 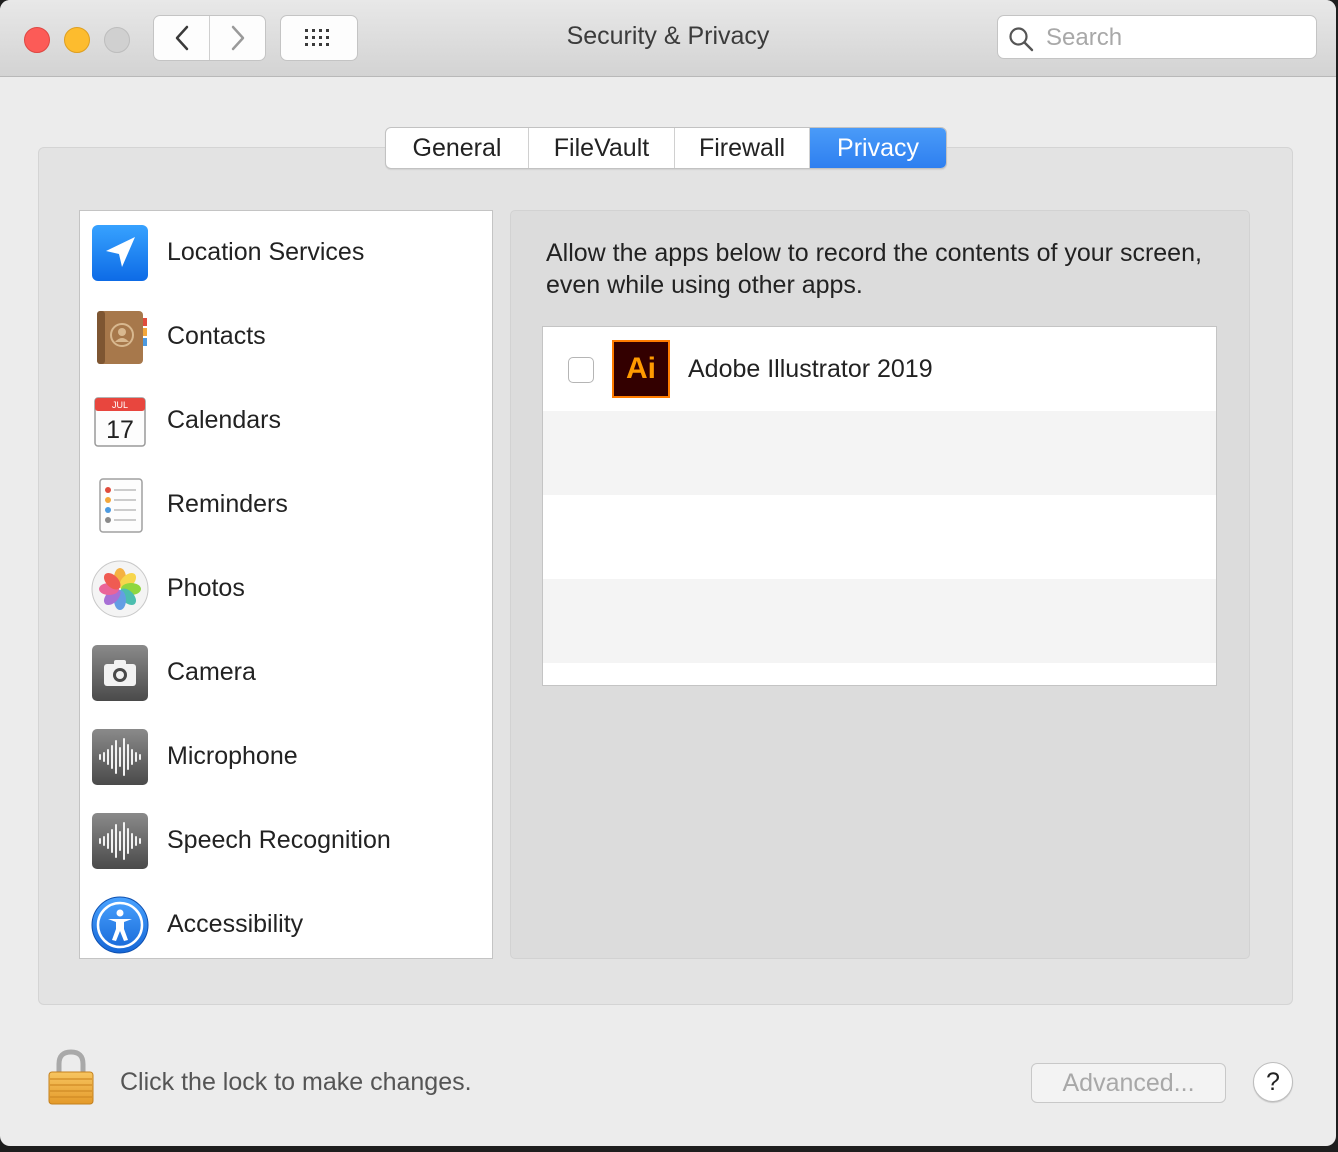 I want to click on app-name: Adobe Illustrator 2019, so click(x=810, y=369).